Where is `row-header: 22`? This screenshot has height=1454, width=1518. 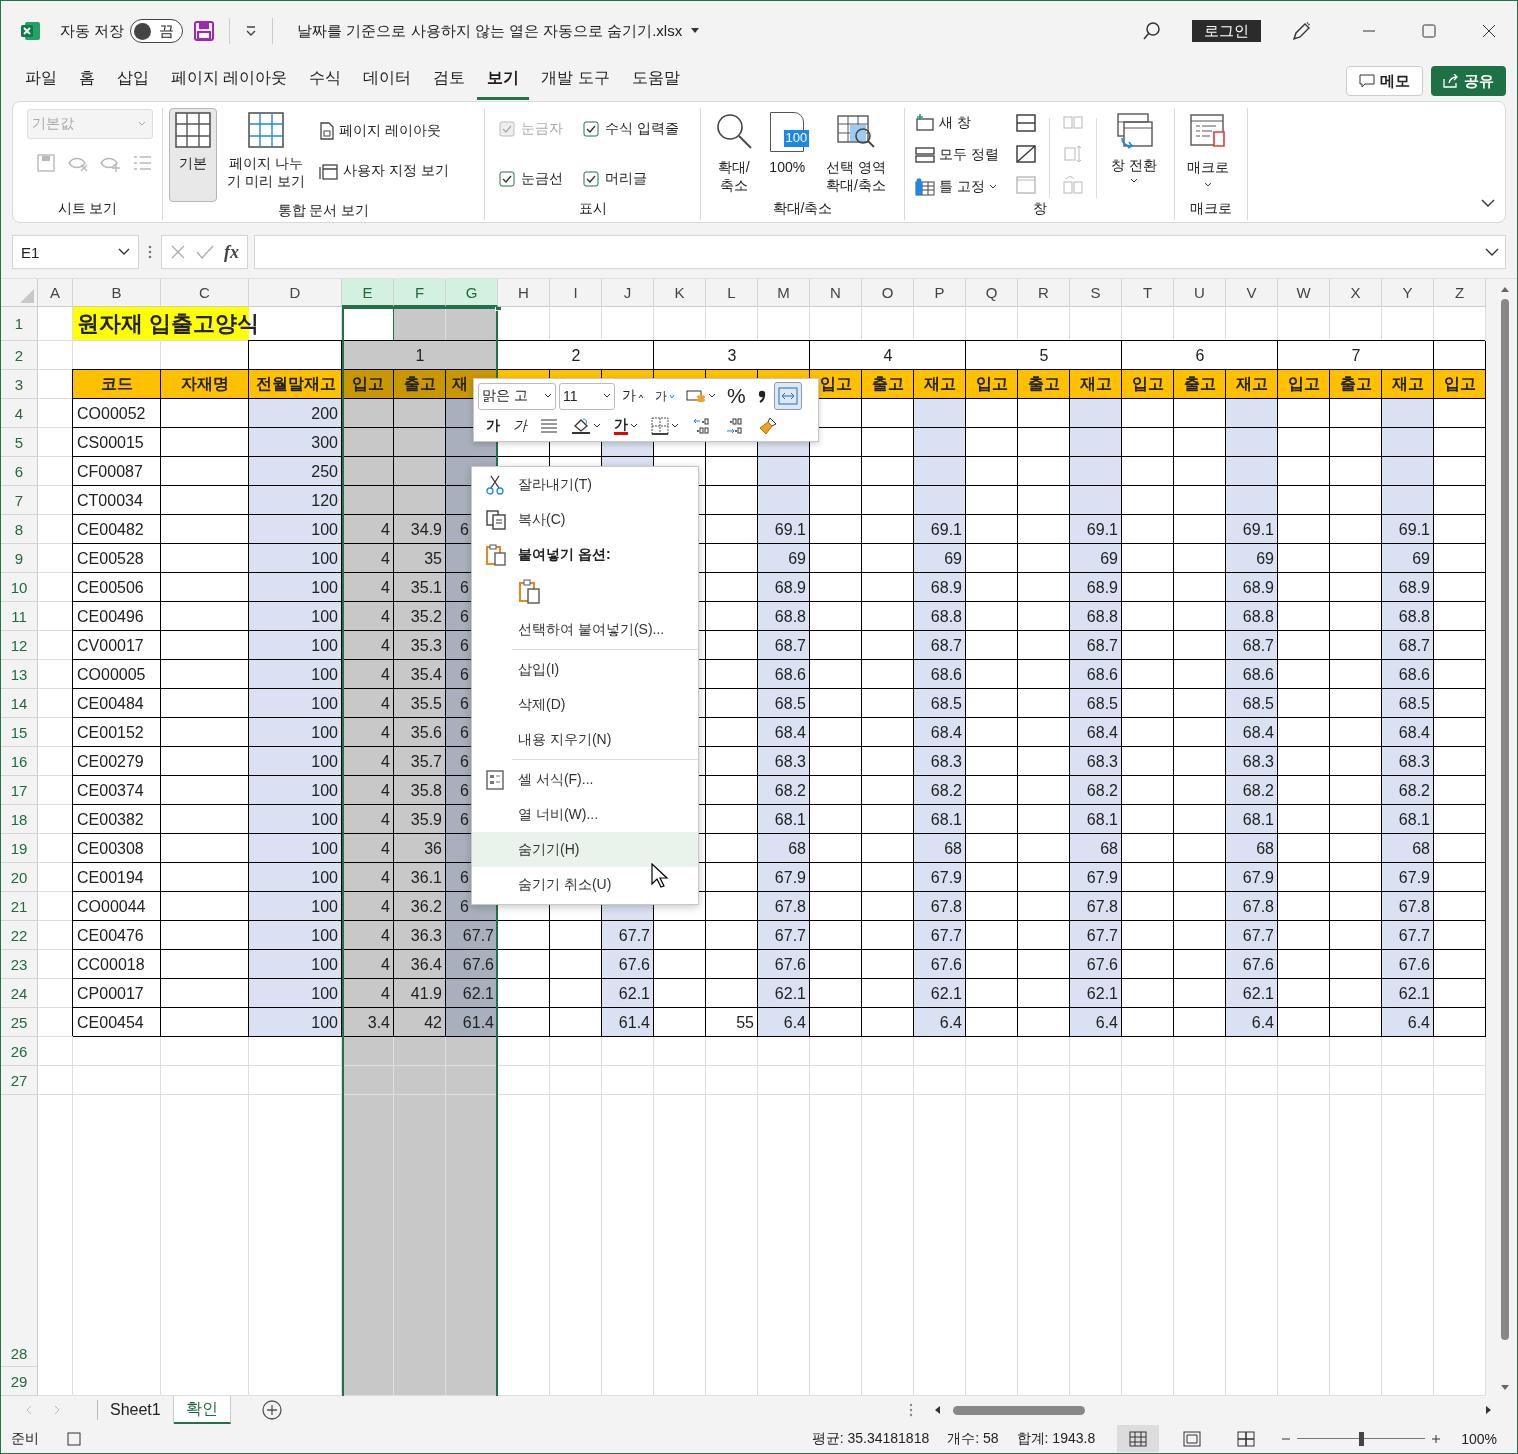
row-header: 22 is located at coordinates (19, 935).